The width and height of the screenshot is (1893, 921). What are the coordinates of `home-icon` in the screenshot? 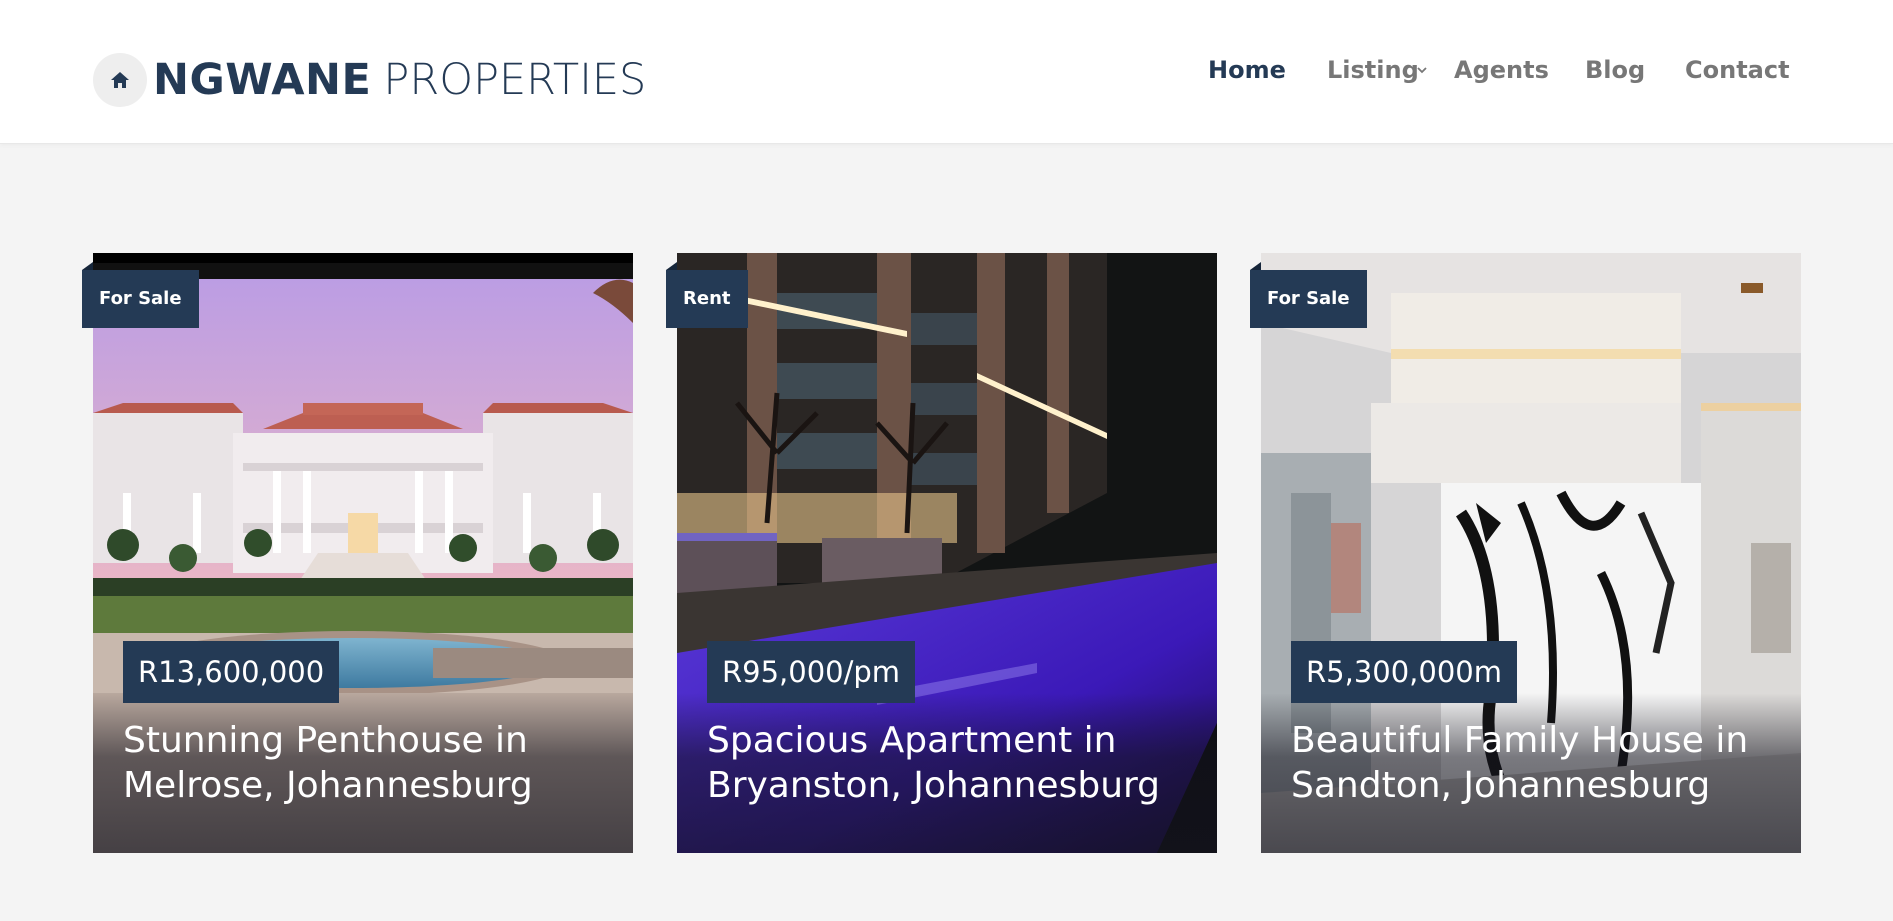 It's located at (120, 80).